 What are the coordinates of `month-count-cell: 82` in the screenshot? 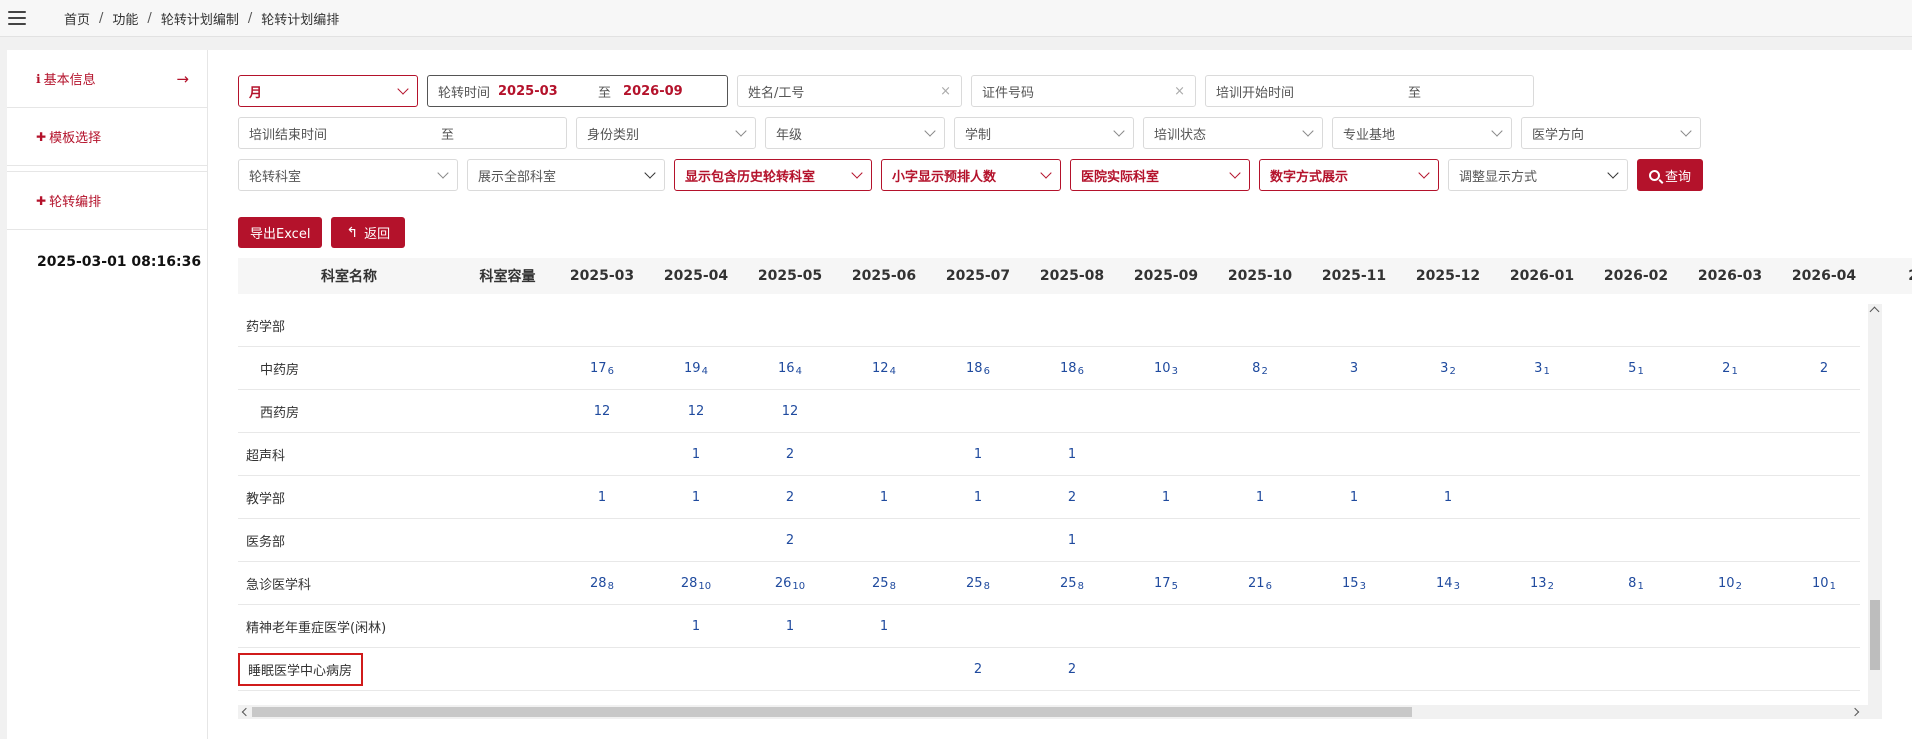 It's located at (1260, 369).